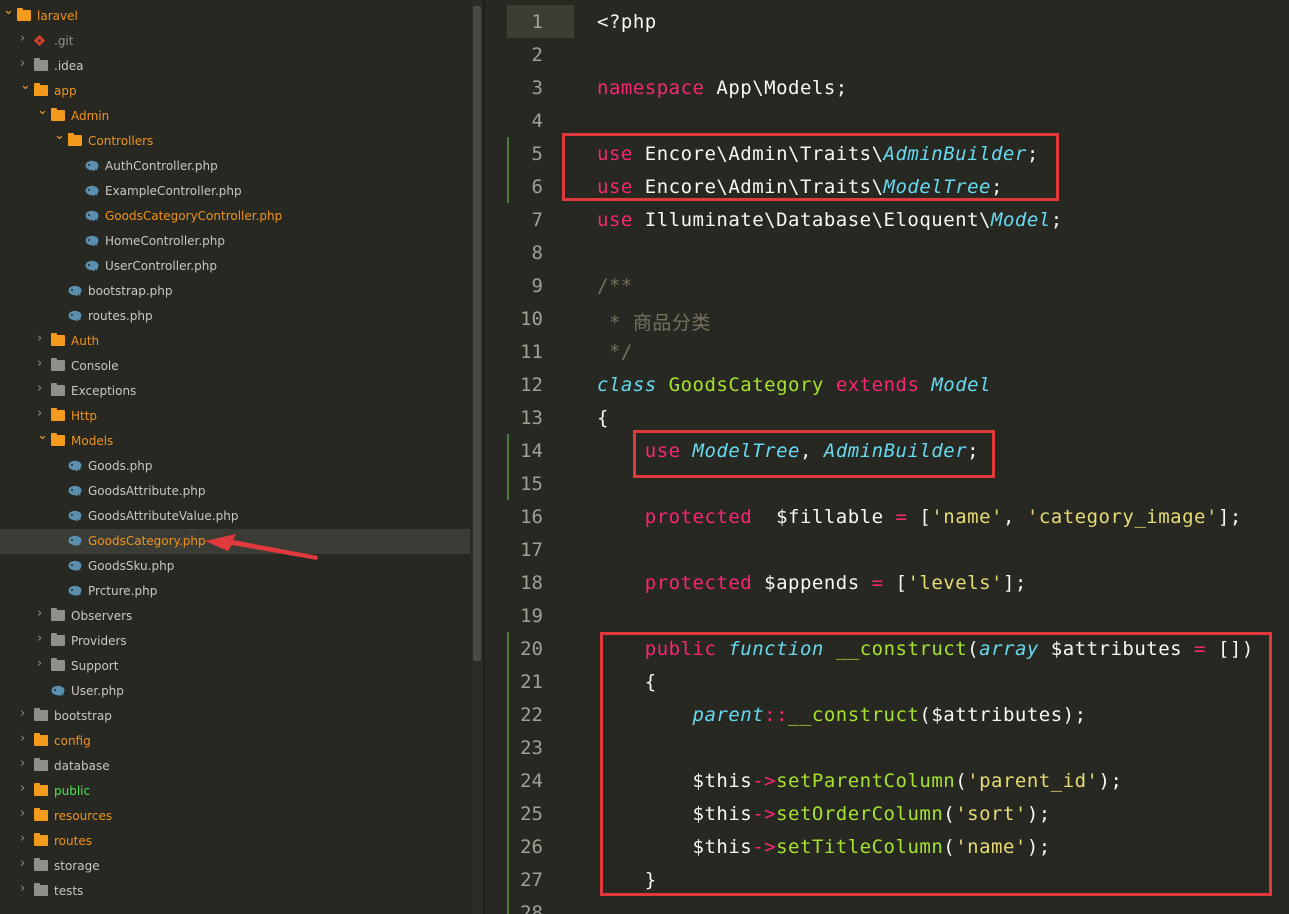 The width and height of the screenshot is (1289, 914). Describe the element at coordinates (235, 366) in the screenshot. I see `folder-item: › Console` at that location.